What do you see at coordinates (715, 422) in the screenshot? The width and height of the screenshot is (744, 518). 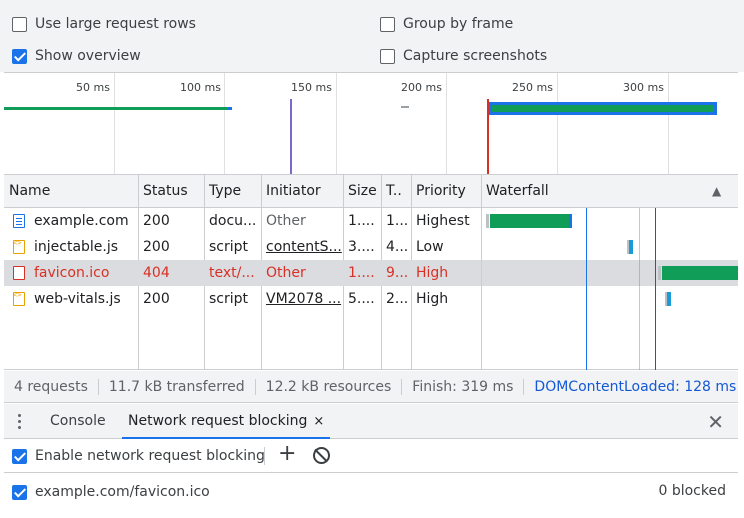 I see `close-drawer-icon: ✕` at bounding box center [715, 422].